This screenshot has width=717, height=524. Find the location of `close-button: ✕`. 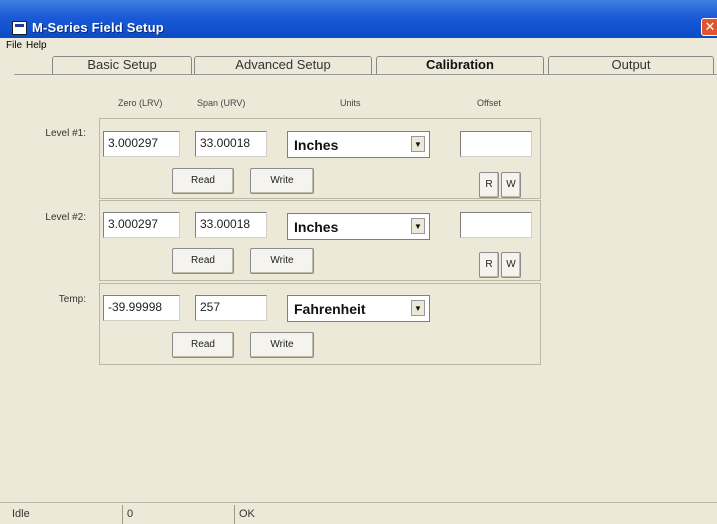

close-button: ✕ is located at coordinates (709, 27).